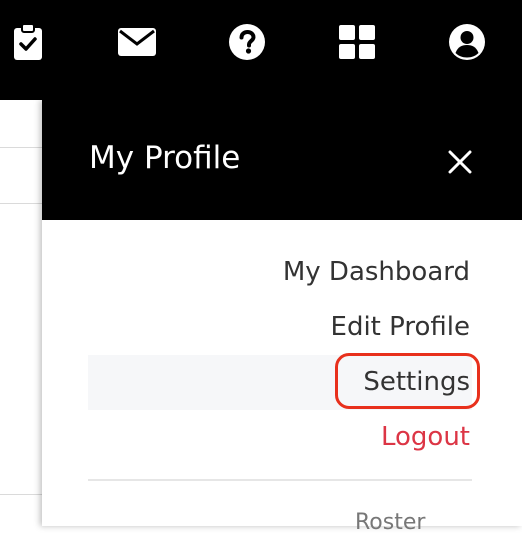 The height and width of the screenshot is (535, 522). Describe the element at coordinates (390, 522) in the screenshot. I see `menu-item-partial: Roster` at that location.